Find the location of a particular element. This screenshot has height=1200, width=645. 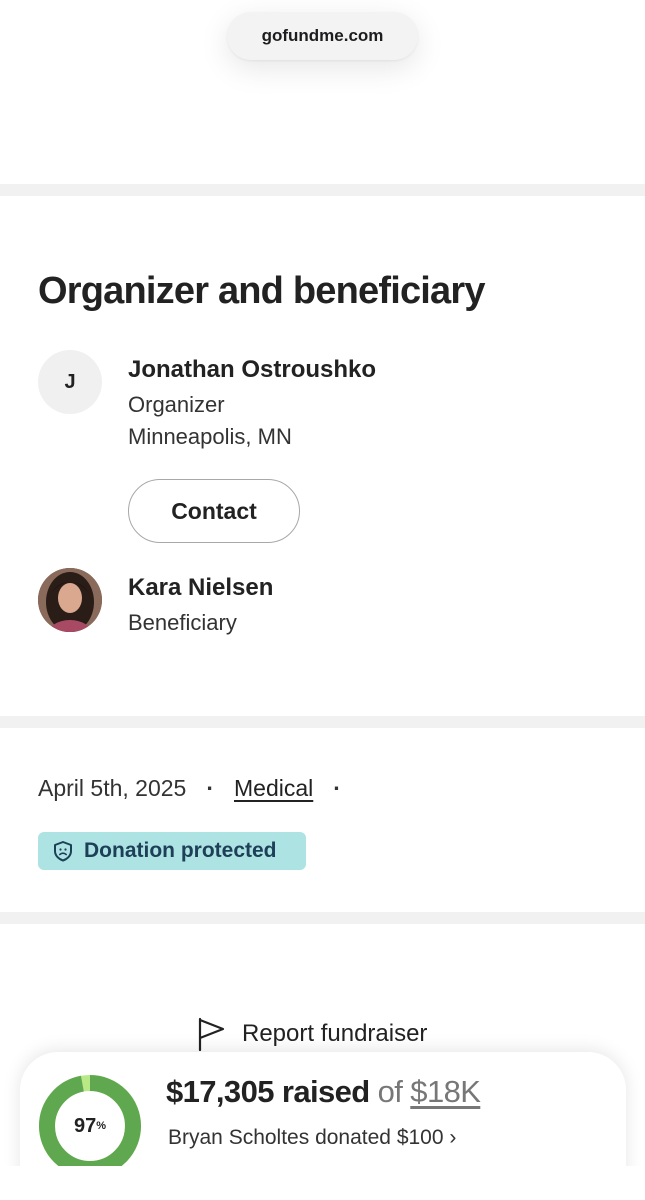

beneficiary-photo is located at coordinates (70, 600).